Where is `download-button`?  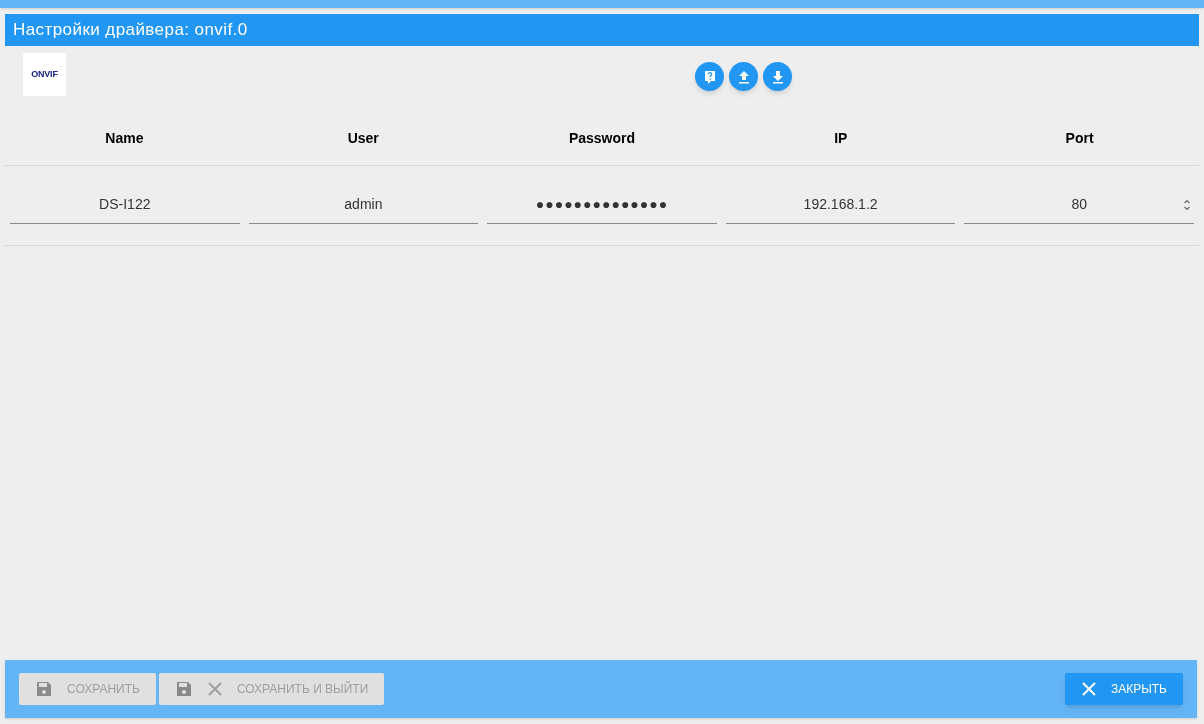 download-button is located at coordinates (777, 76).